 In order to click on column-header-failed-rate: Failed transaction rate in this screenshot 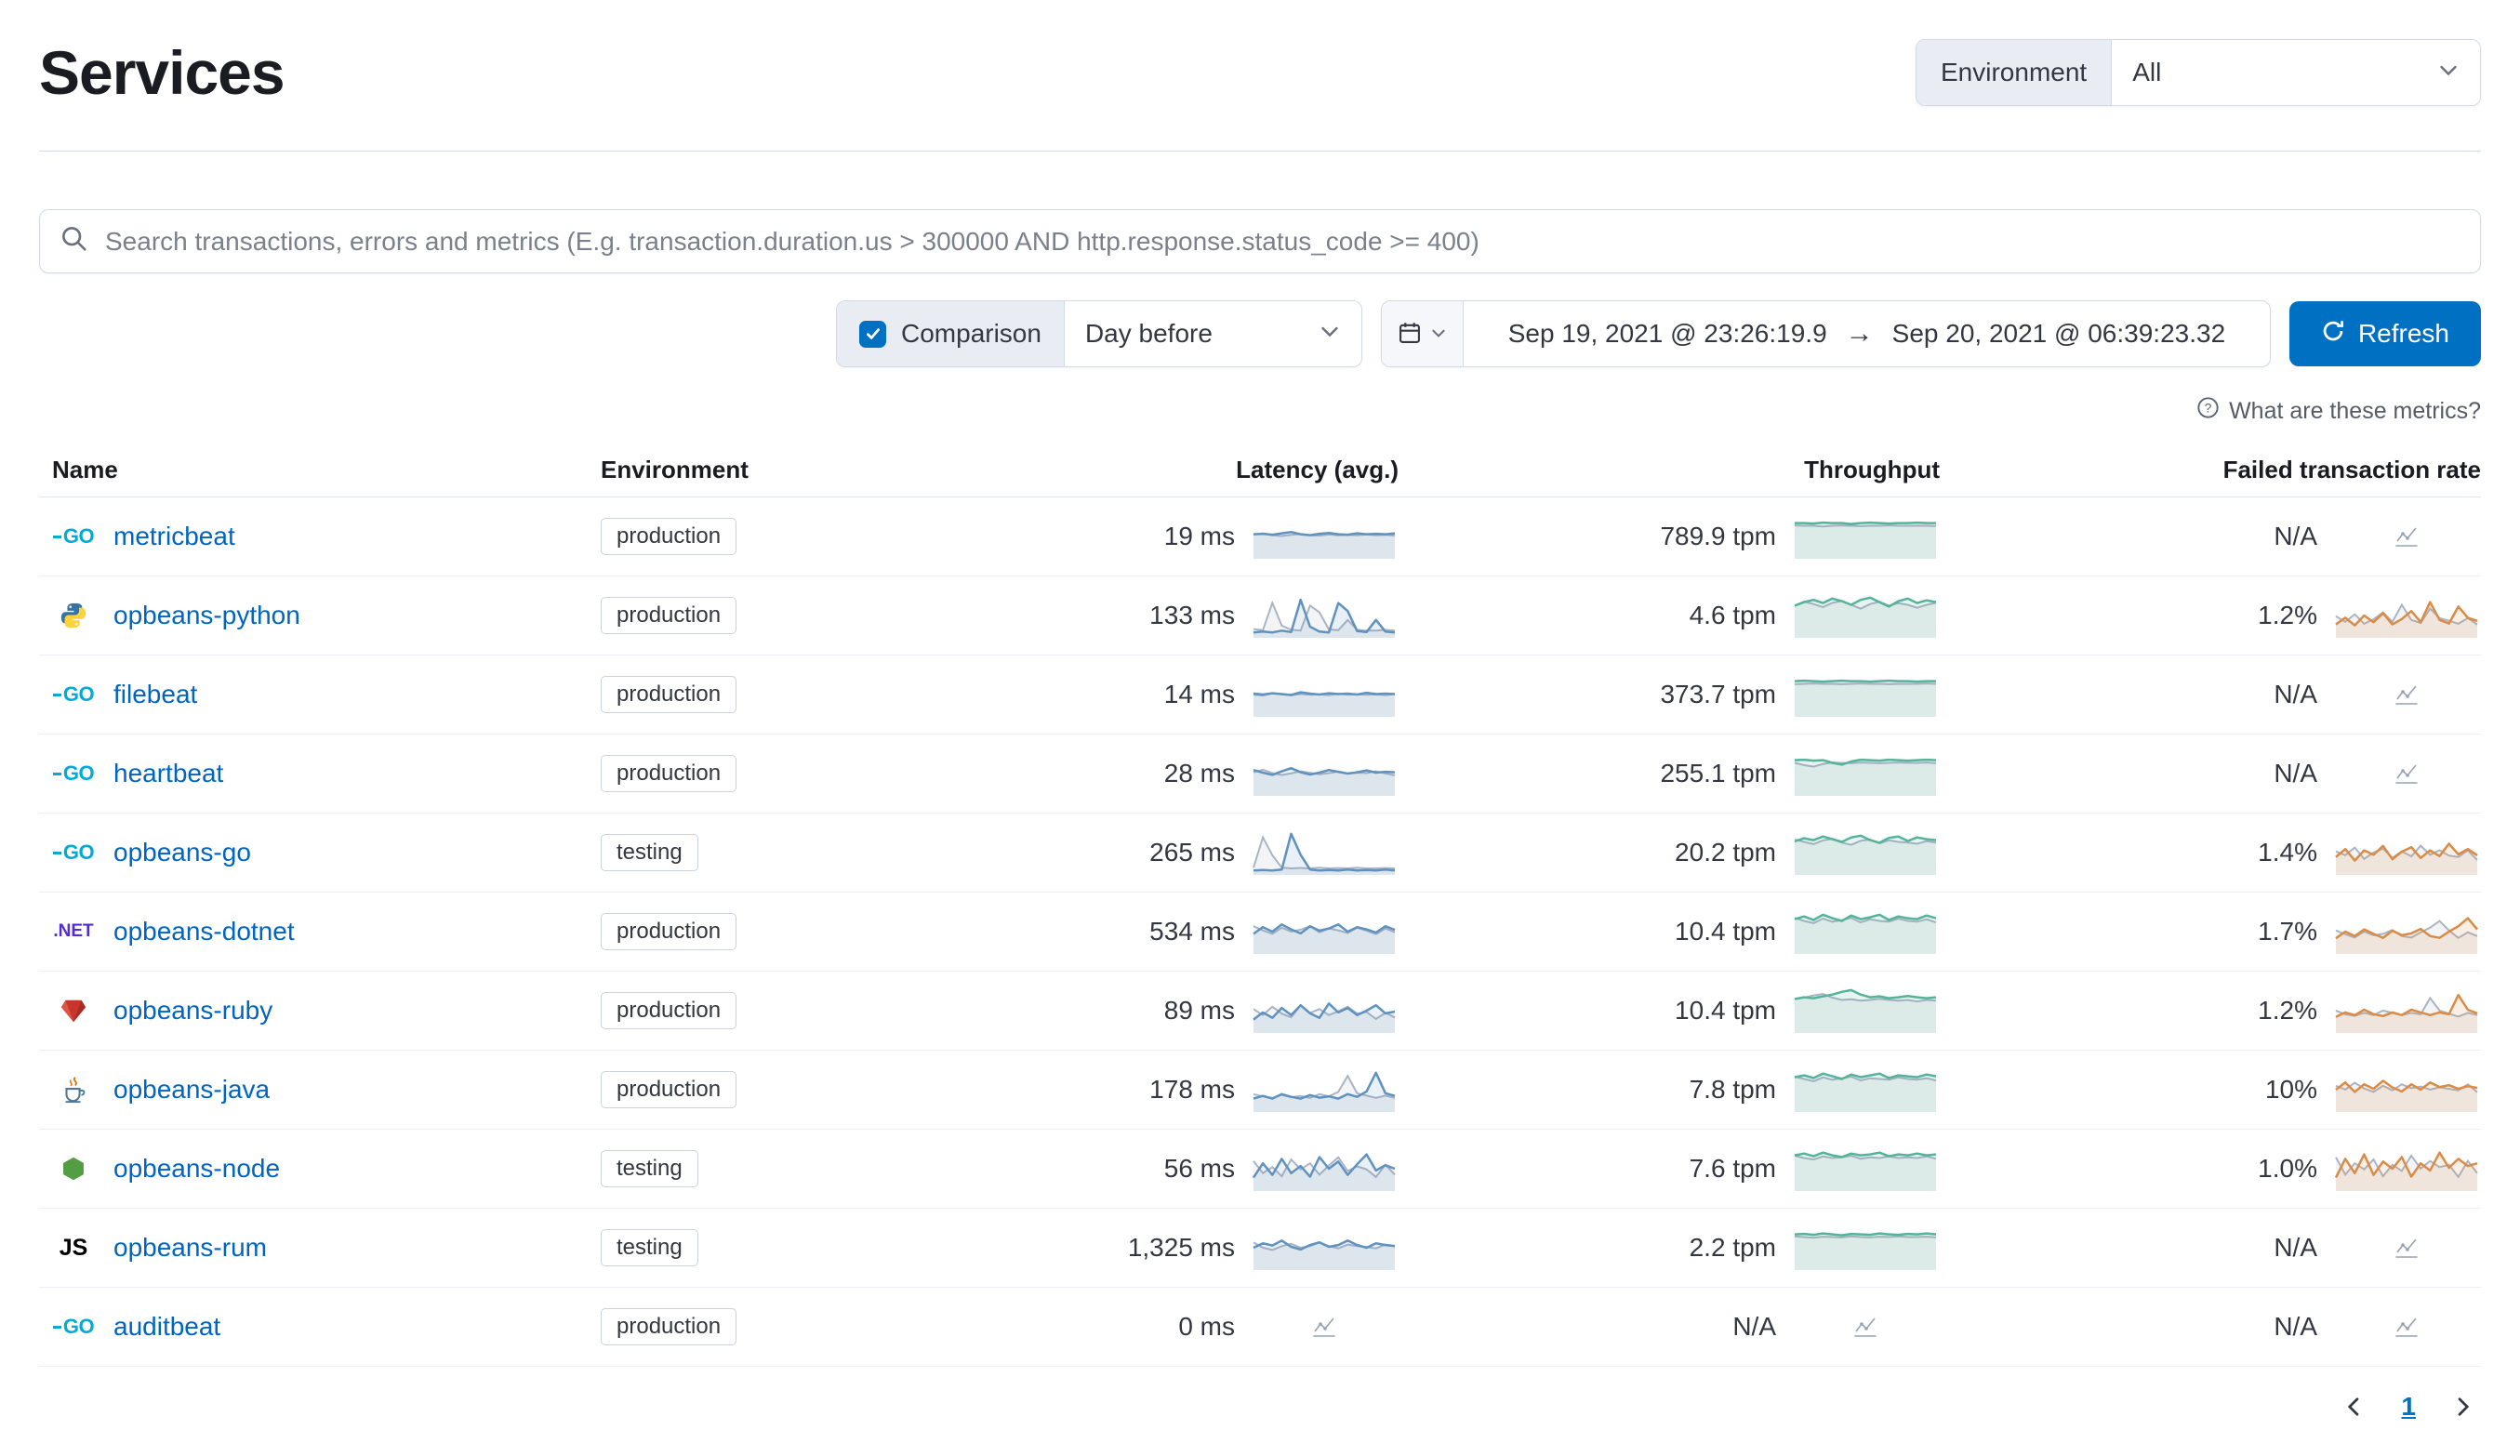, I will do `click(2210, 470)`.